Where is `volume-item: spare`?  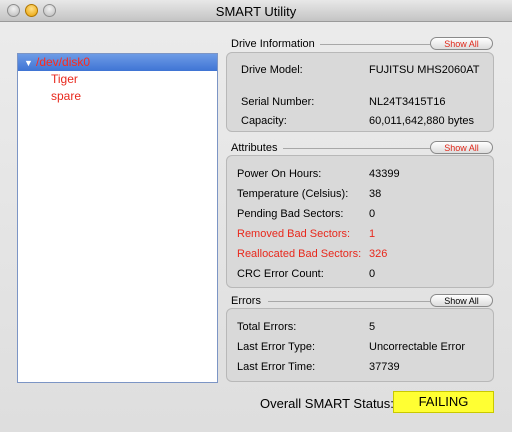 volume-item: spare is located at coordinates (117, 96).